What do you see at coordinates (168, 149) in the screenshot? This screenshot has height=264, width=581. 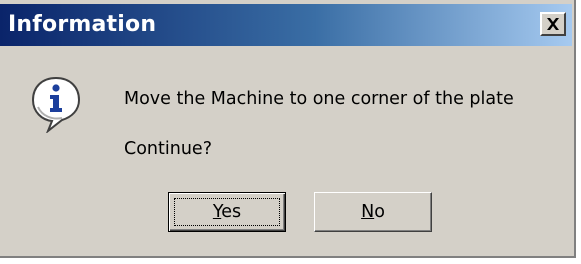 I see `confirmation-question: Continue?` at bounding box center [168, 149].